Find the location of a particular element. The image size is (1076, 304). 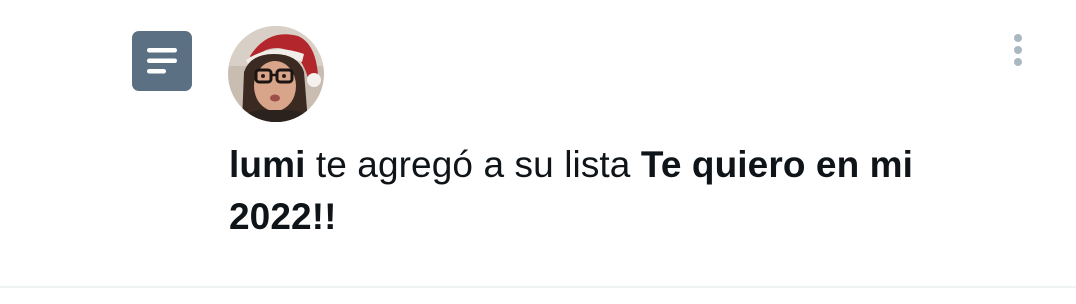

divider is located at coordinates (538, 287).